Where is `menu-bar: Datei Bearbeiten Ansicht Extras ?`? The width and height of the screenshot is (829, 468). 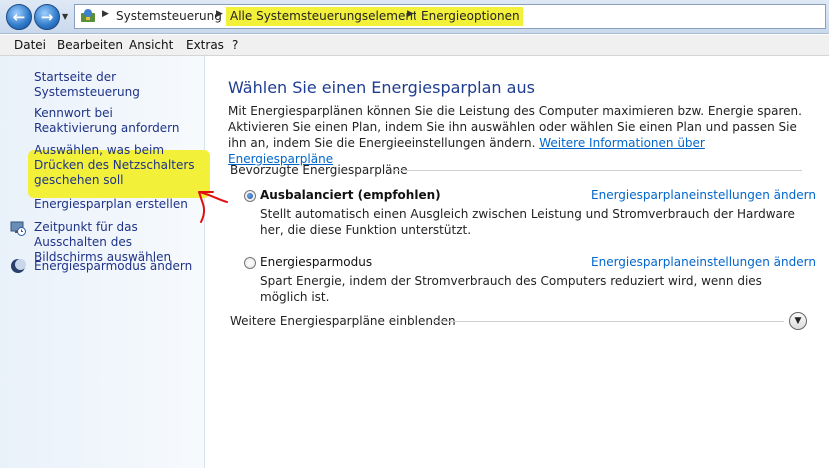 menu-bar: Datei Bearbeiten Ansicht Extras ? is located at coordinates (414, 45).